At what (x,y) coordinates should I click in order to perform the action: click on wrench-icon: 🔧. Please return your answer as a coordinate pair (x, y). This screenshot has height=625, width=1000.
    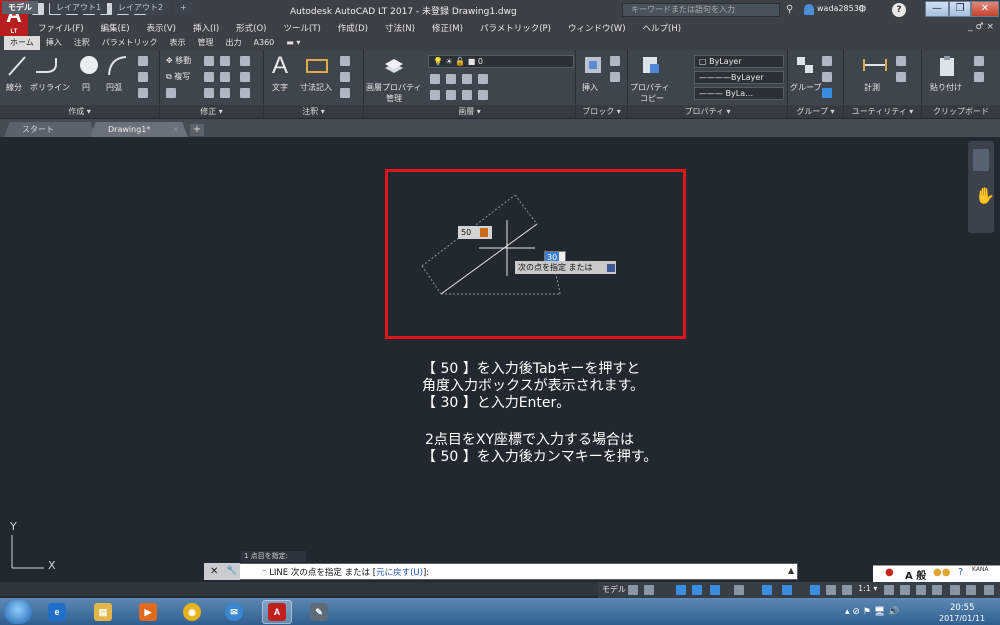
    Looking at the image, I should click on (231, 571).